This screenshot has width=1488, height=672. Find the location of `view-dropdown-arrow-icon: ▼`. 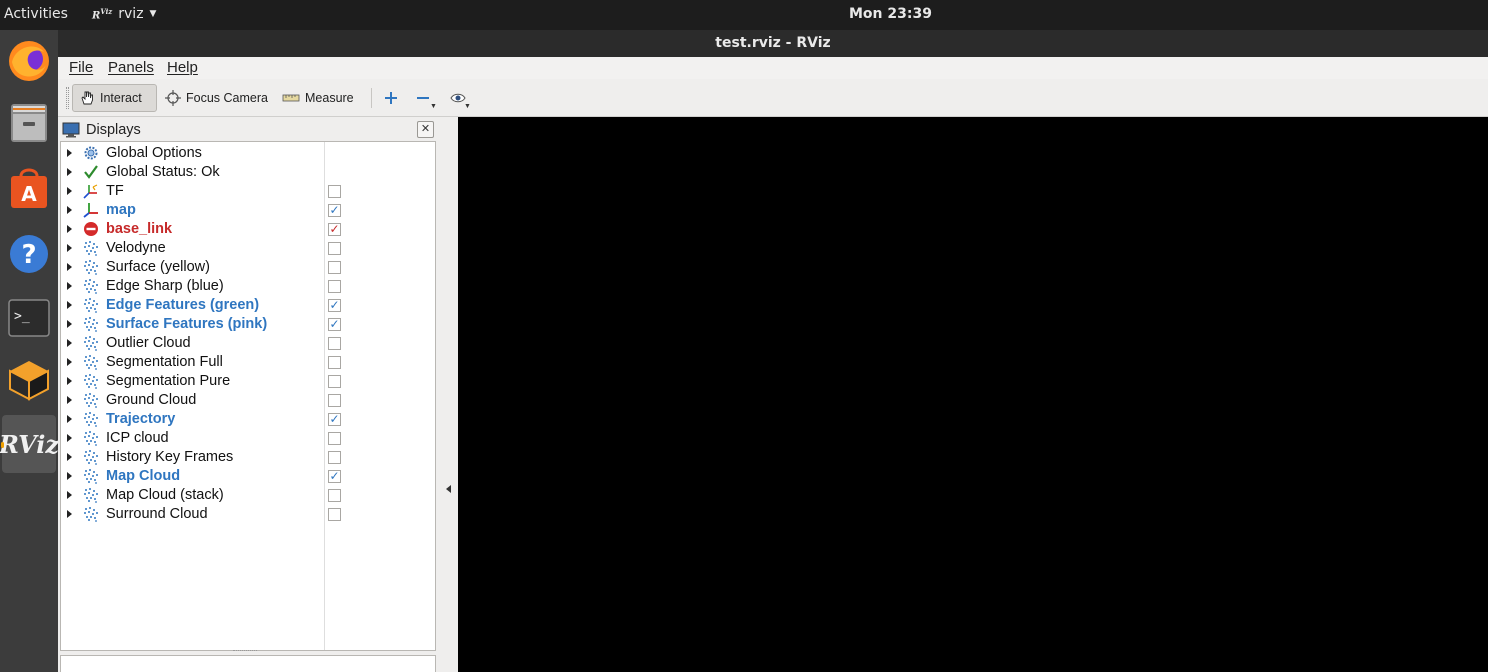

view-dropdown-arrow-icon: ▼ is located at coordinates (467, 106).